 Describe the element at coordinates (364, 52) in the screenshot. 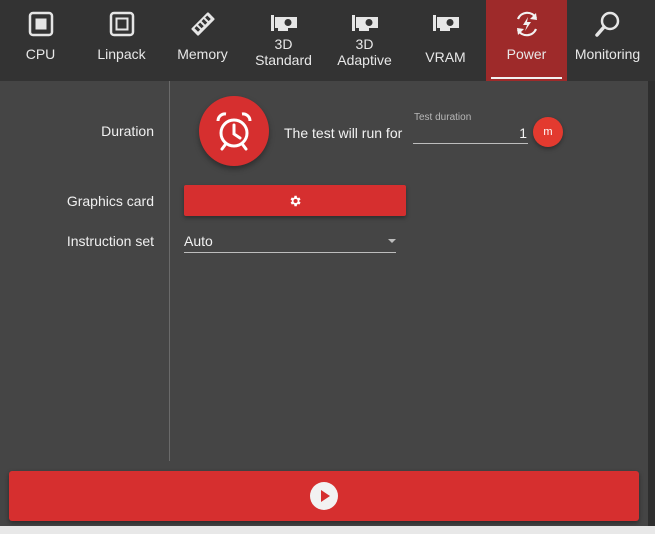

I see `tab-label: 3D Adaptive` at that location.